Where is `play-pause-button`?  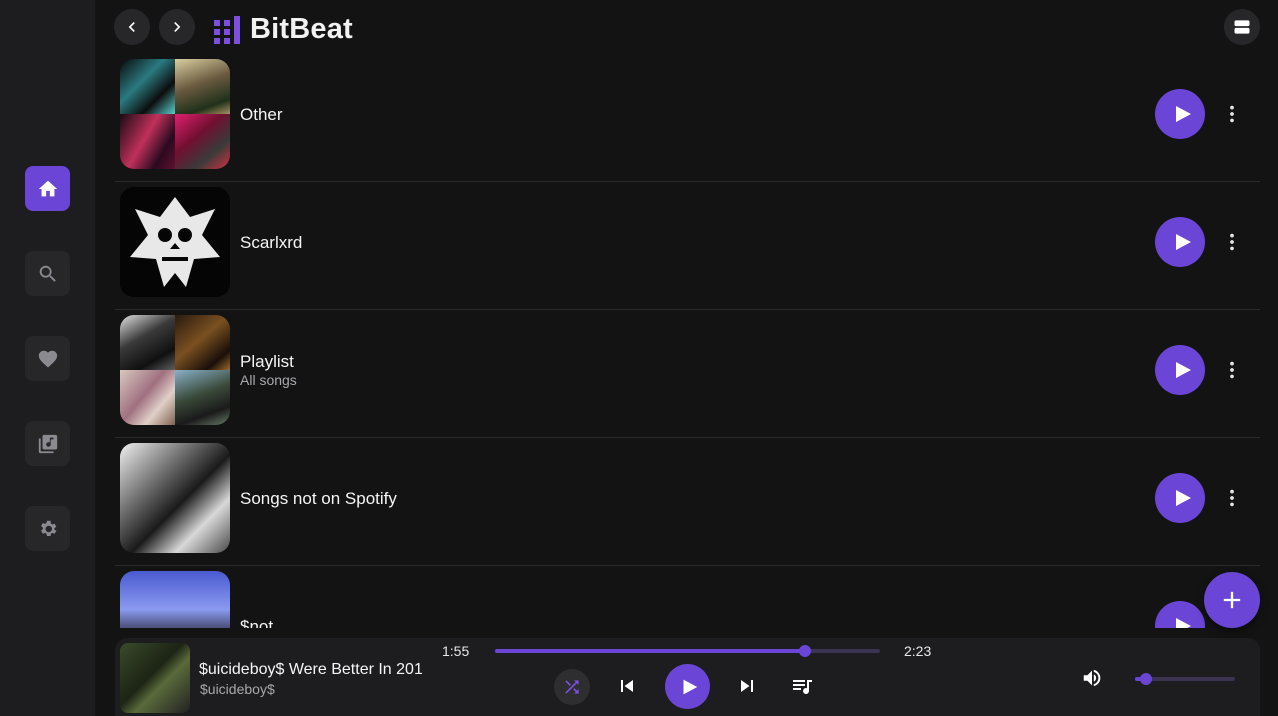 play-pause-button is located at coordinates (687, 686).